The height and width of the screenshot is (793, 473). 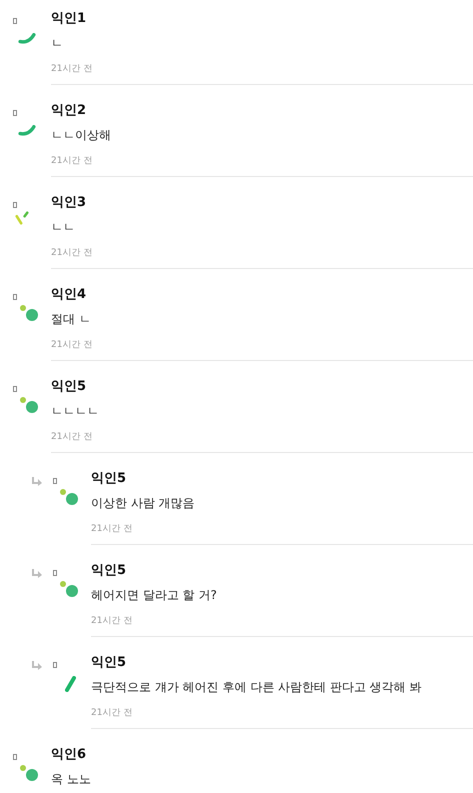 I want to click on comment-text: ㄴㄴ이상해, so click(x=81, y=135).